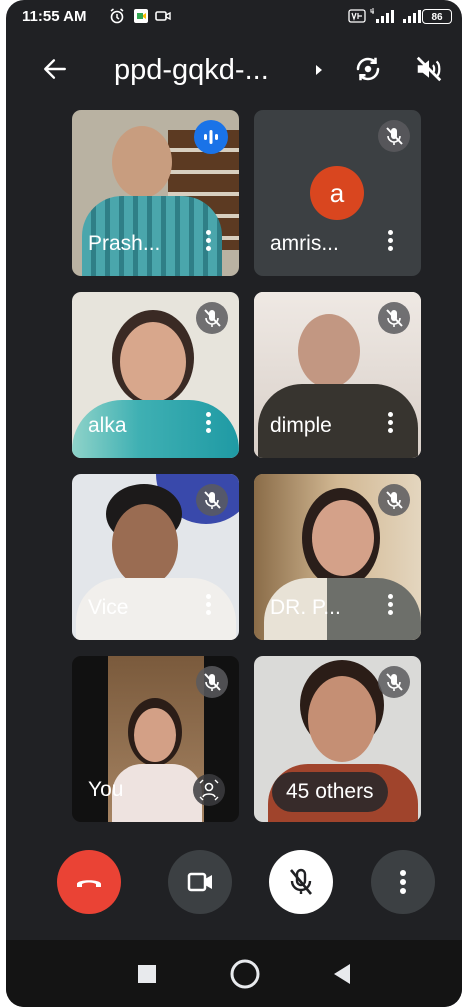  I want to click on participant-name: Vice, so click(108, 607).